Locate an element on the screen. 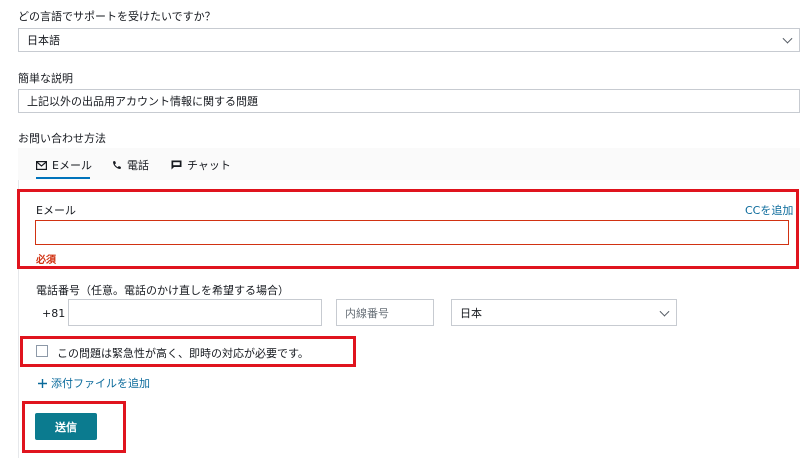 This screenshot has width=800, height=458. language-select-value: 日本語 is located at coordinates (43, 40).